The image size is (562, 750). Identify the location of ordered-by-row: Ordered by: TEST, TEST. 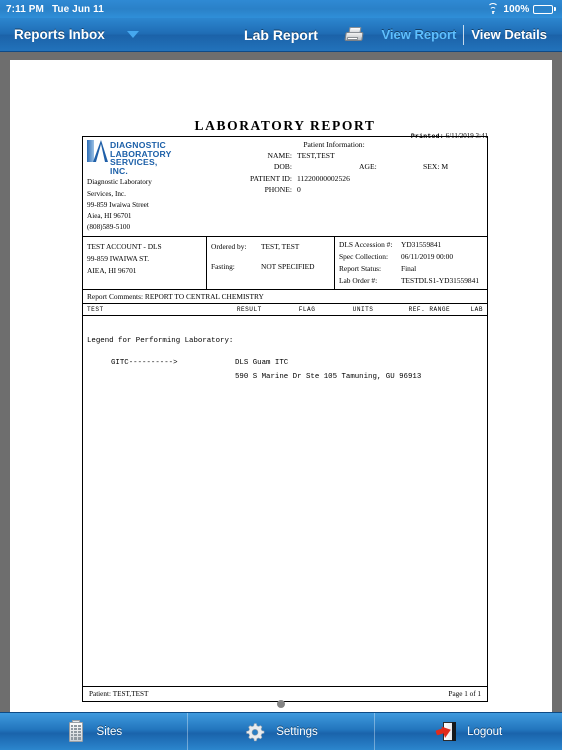
(270, 247).